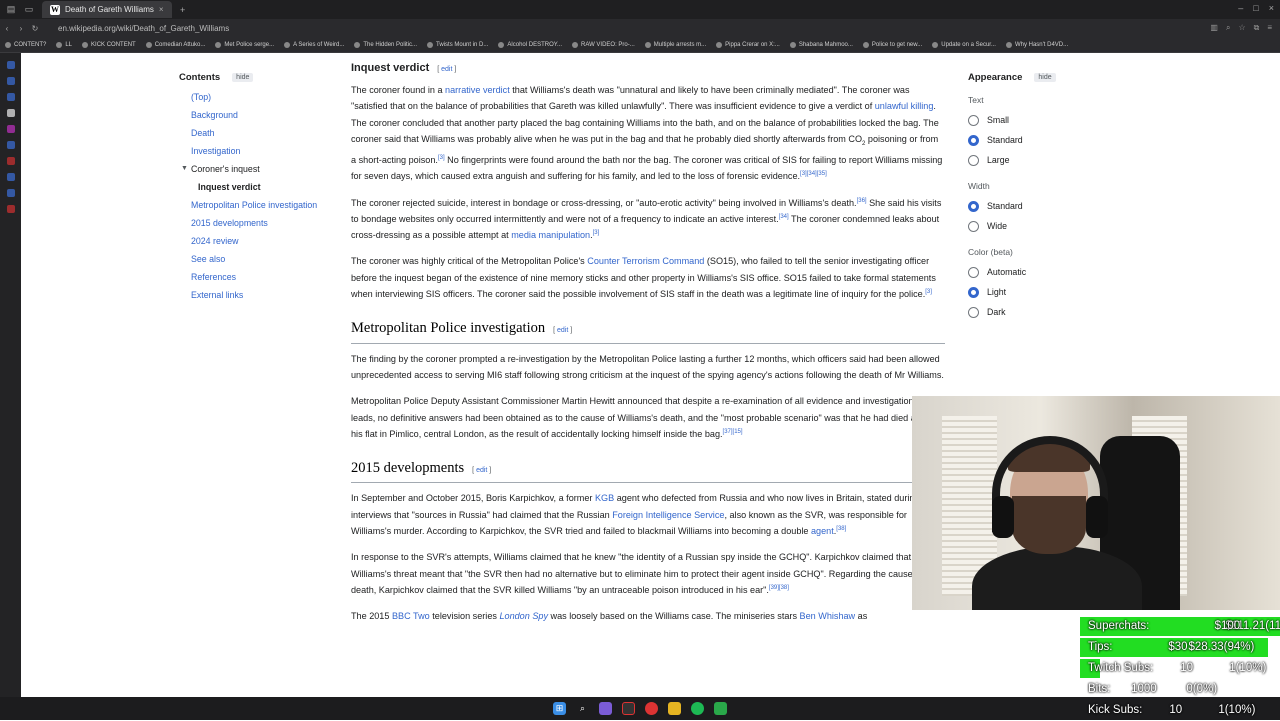 Image resolution: width=1280 pixels, height=721 pixels. What do you see at coordinates (523, 616) in the screenshot?
I see `link-london-spy: London Spy` at bounding box center [523, 616].